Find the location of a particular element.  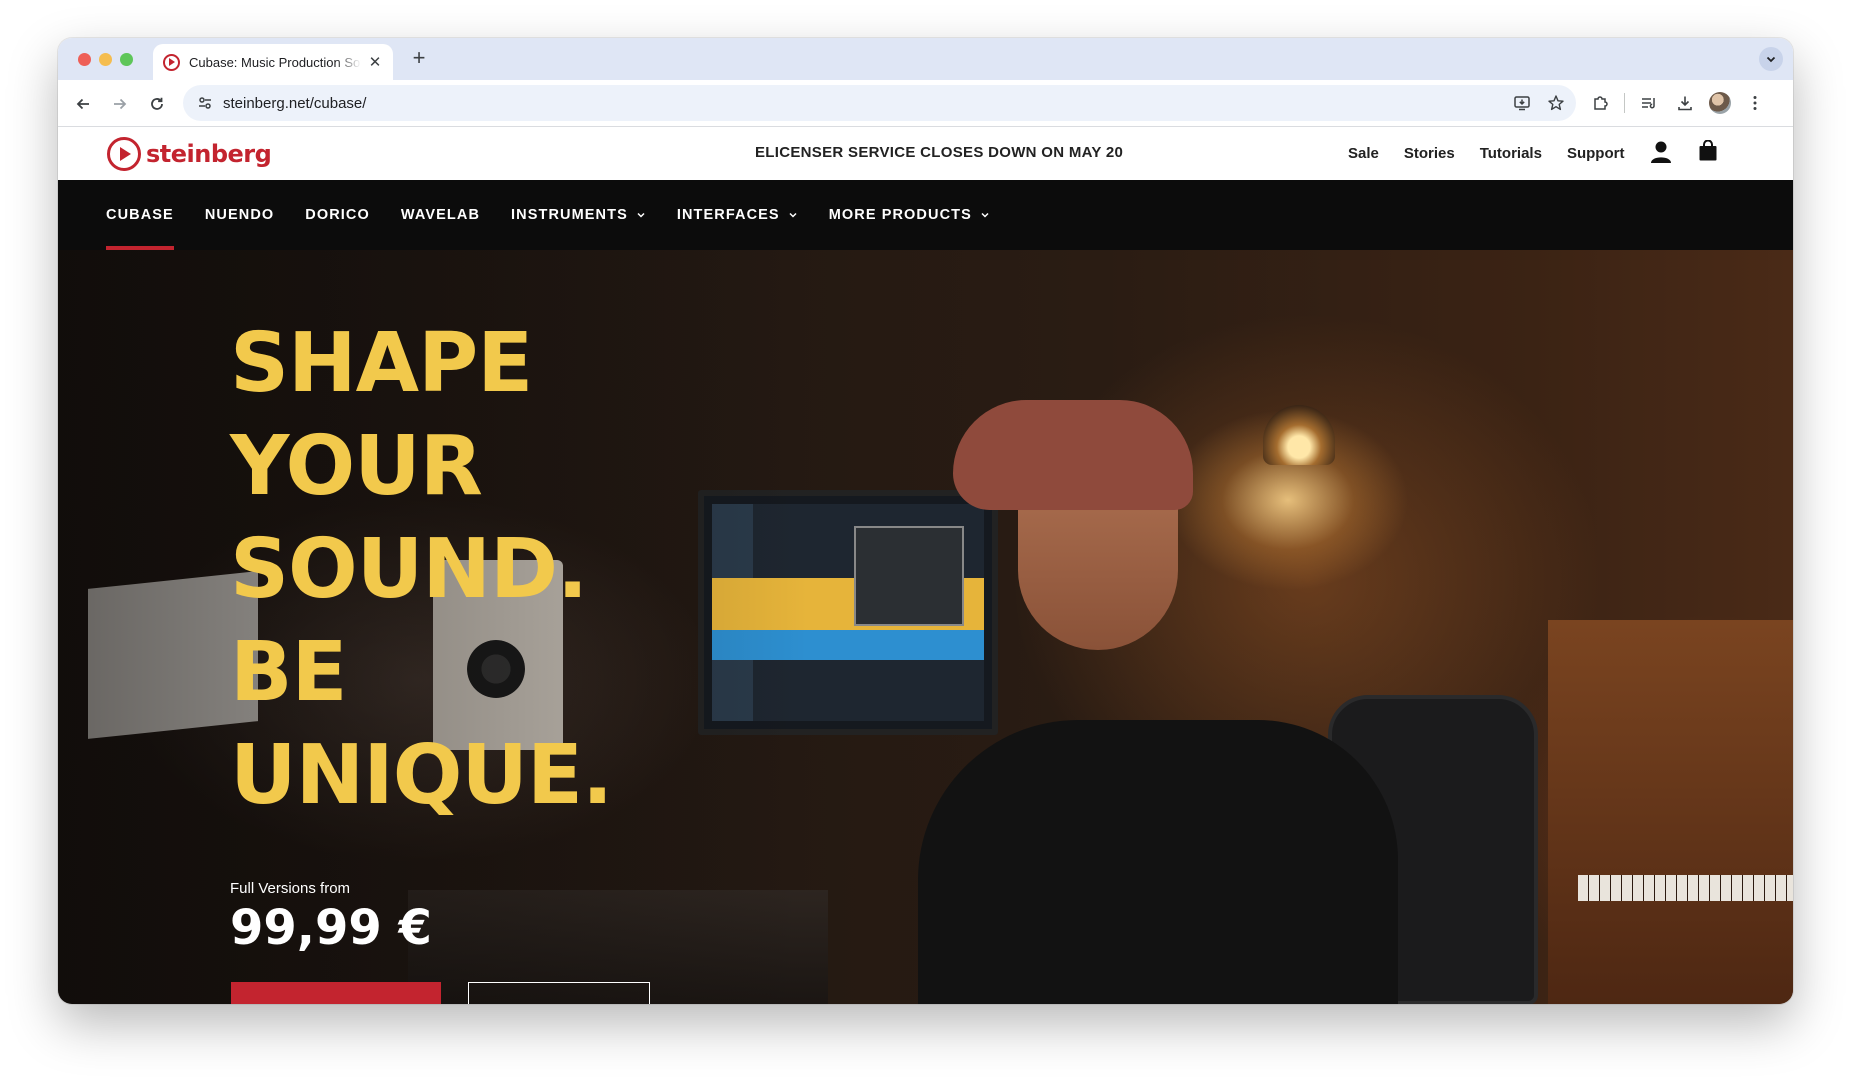

toolbar-actions is located at coordinates (1677, 103).